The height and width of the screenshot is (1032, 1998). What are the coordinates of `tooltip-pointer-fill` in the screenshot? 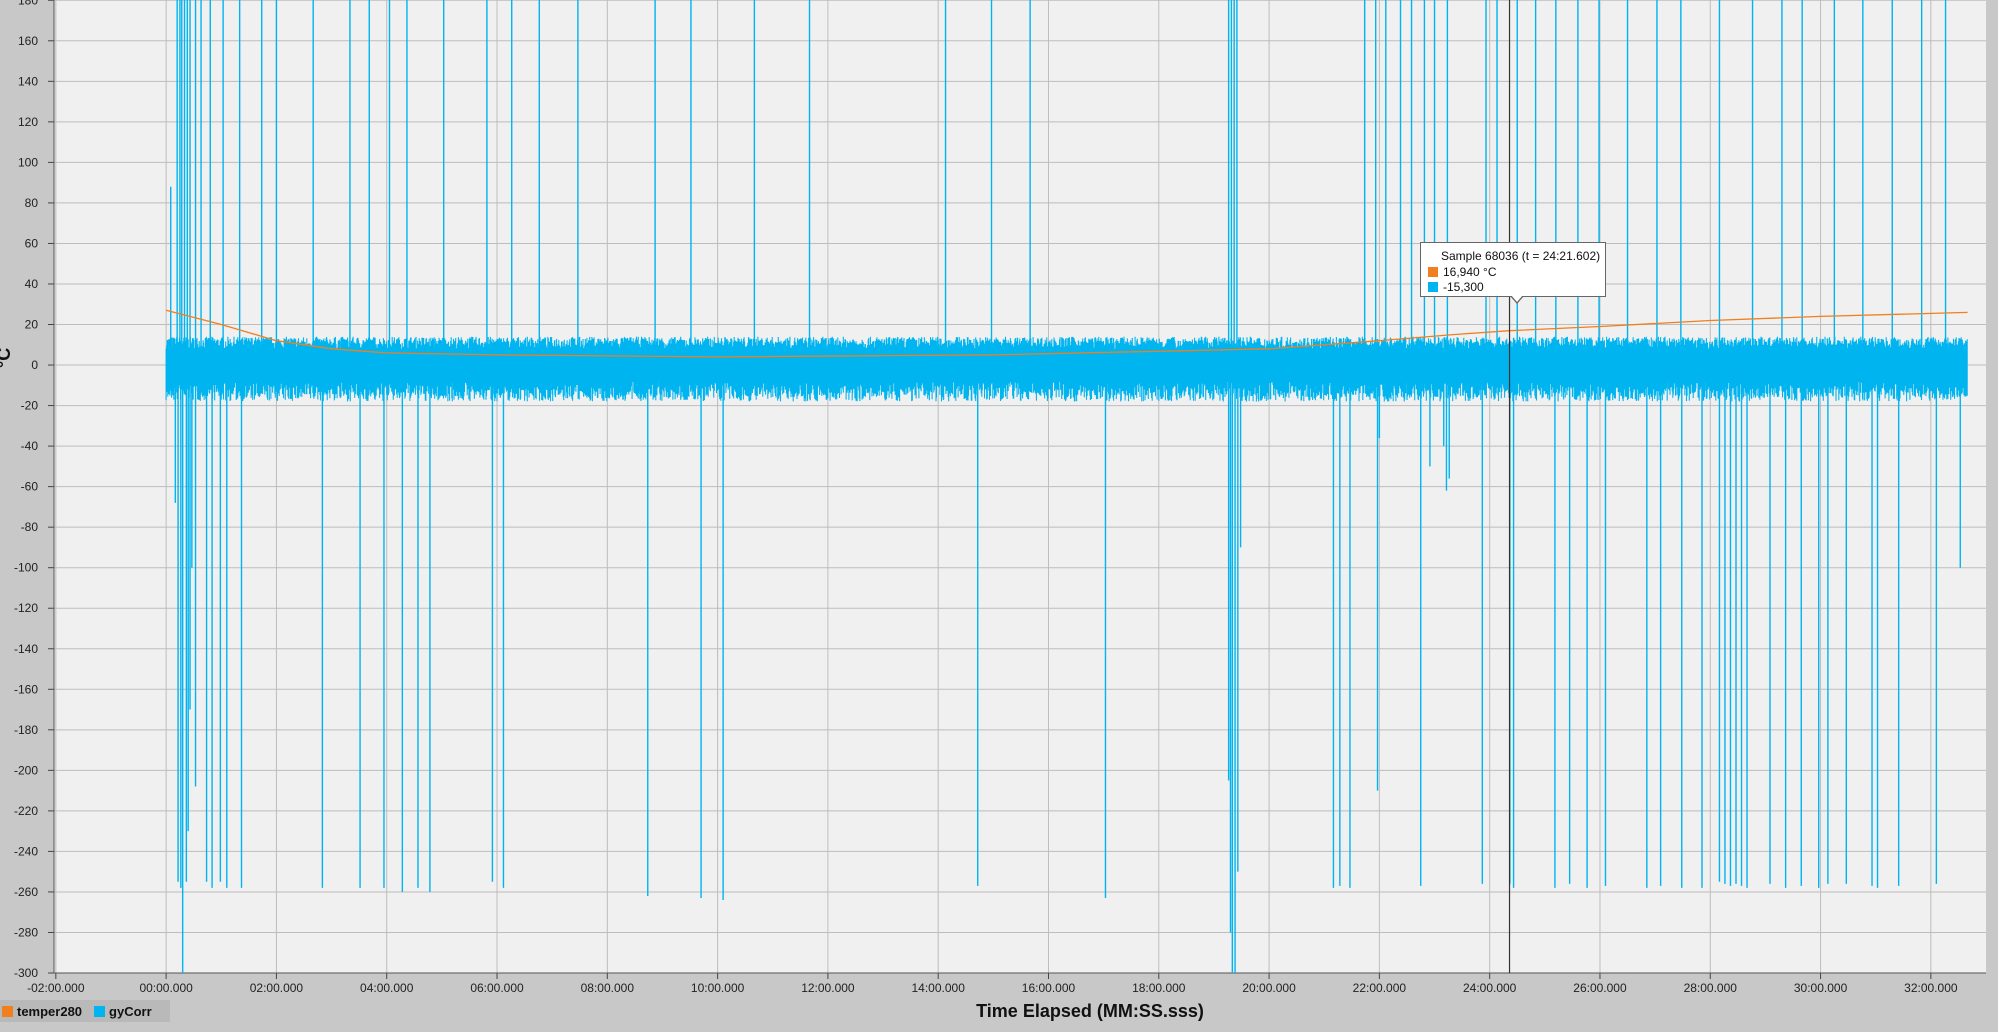 It's located at (1517, 298).